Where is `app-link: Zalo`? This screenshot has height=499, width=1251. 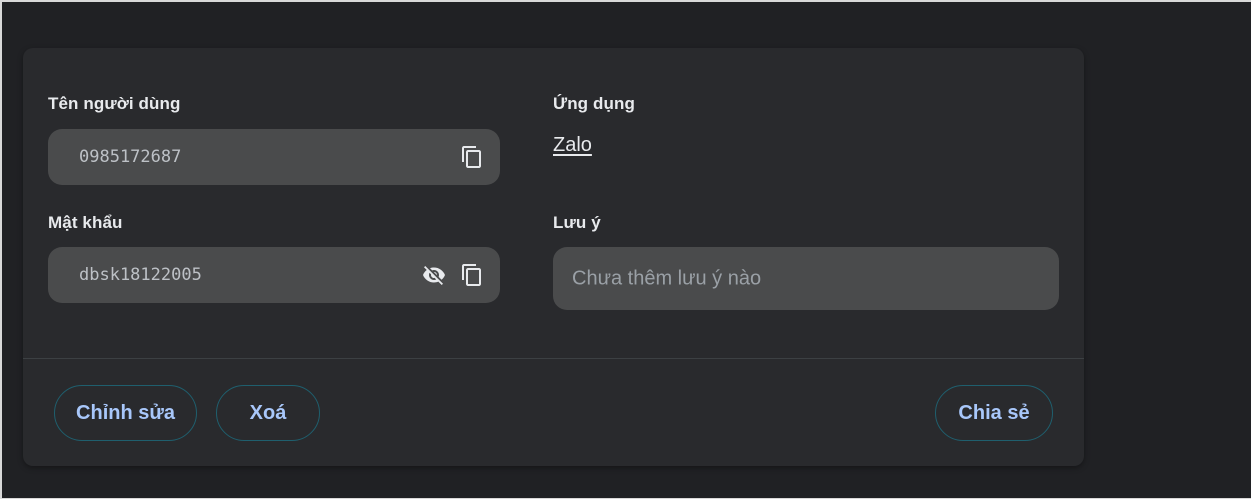 app-link: Zalo is located at coordinates (572, 145).